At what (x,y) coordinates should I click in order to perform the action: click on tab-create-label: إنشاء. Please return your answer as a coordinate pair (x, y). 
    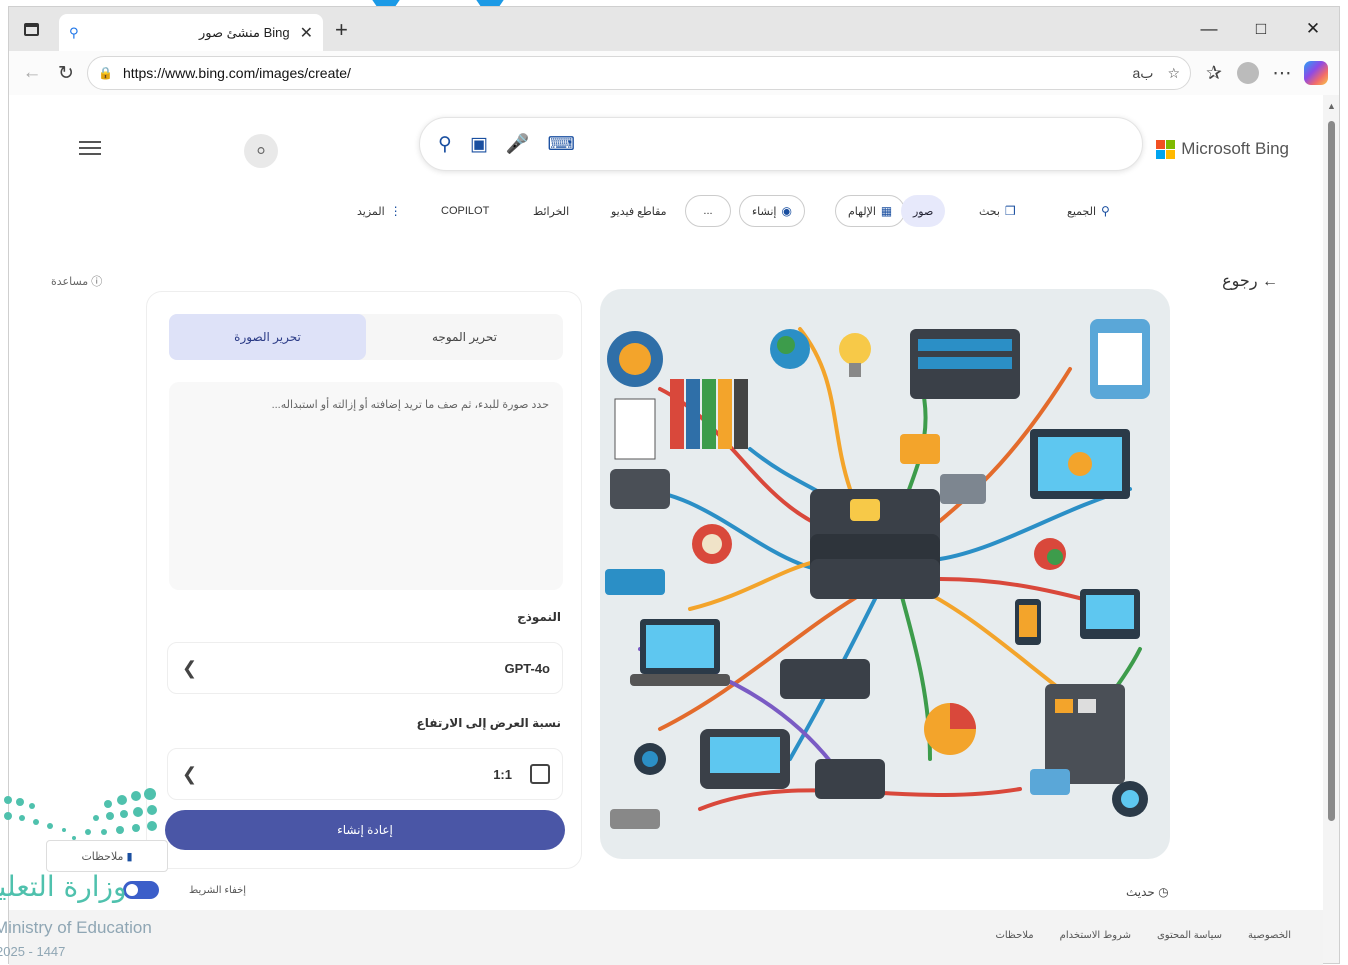
    Looking at the image, I should click on (764, 211).